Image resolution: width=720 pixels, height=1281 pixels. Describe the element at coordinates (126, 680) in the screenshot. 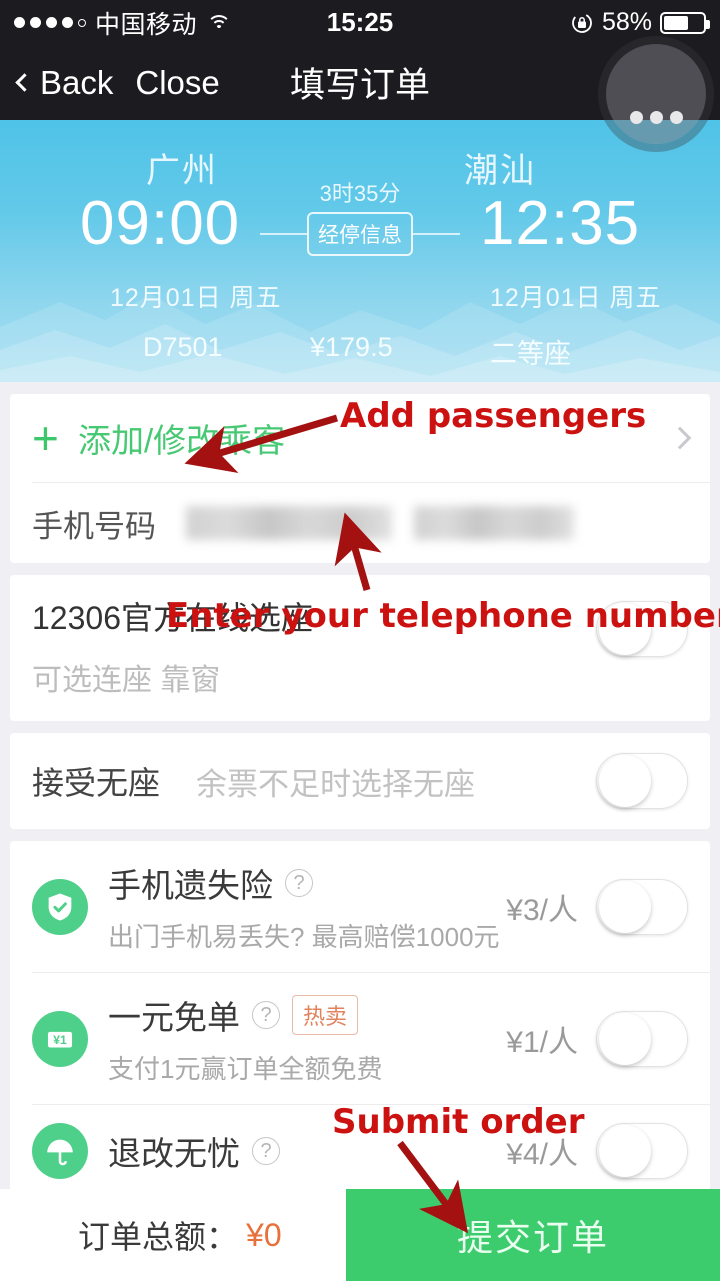

I see `seat-selection-subtitle: 可选连座 靠窗` at that location.